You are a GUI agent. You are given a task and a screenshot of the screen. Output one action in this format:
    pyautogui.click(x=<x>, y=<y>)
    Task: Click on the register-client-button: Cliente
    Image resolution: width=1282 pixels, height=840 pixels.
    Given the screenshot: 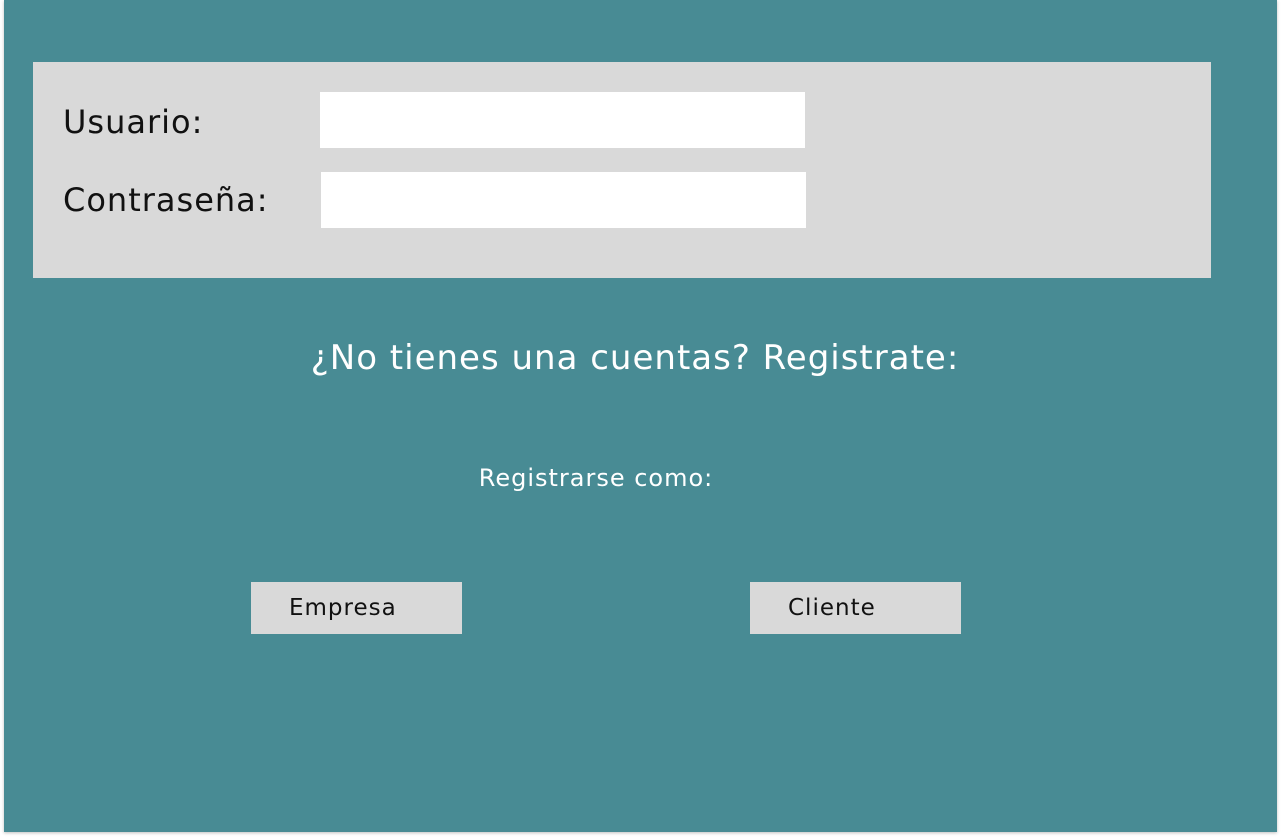 What is the action you would take?
    pyautogui.click(x=855, y=608)
    